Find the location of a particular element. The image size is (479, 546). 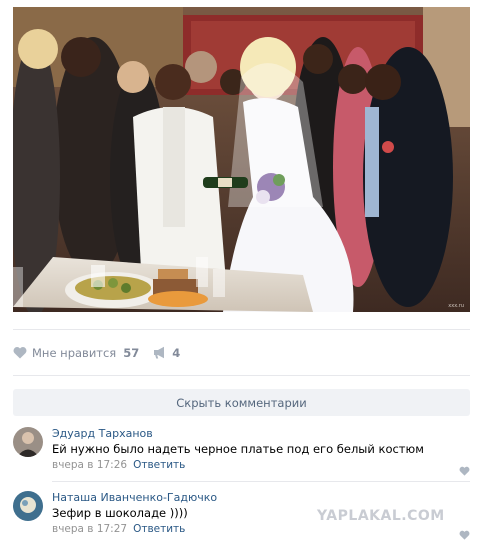

like-count: 57 is located at coordinates (131, 353).